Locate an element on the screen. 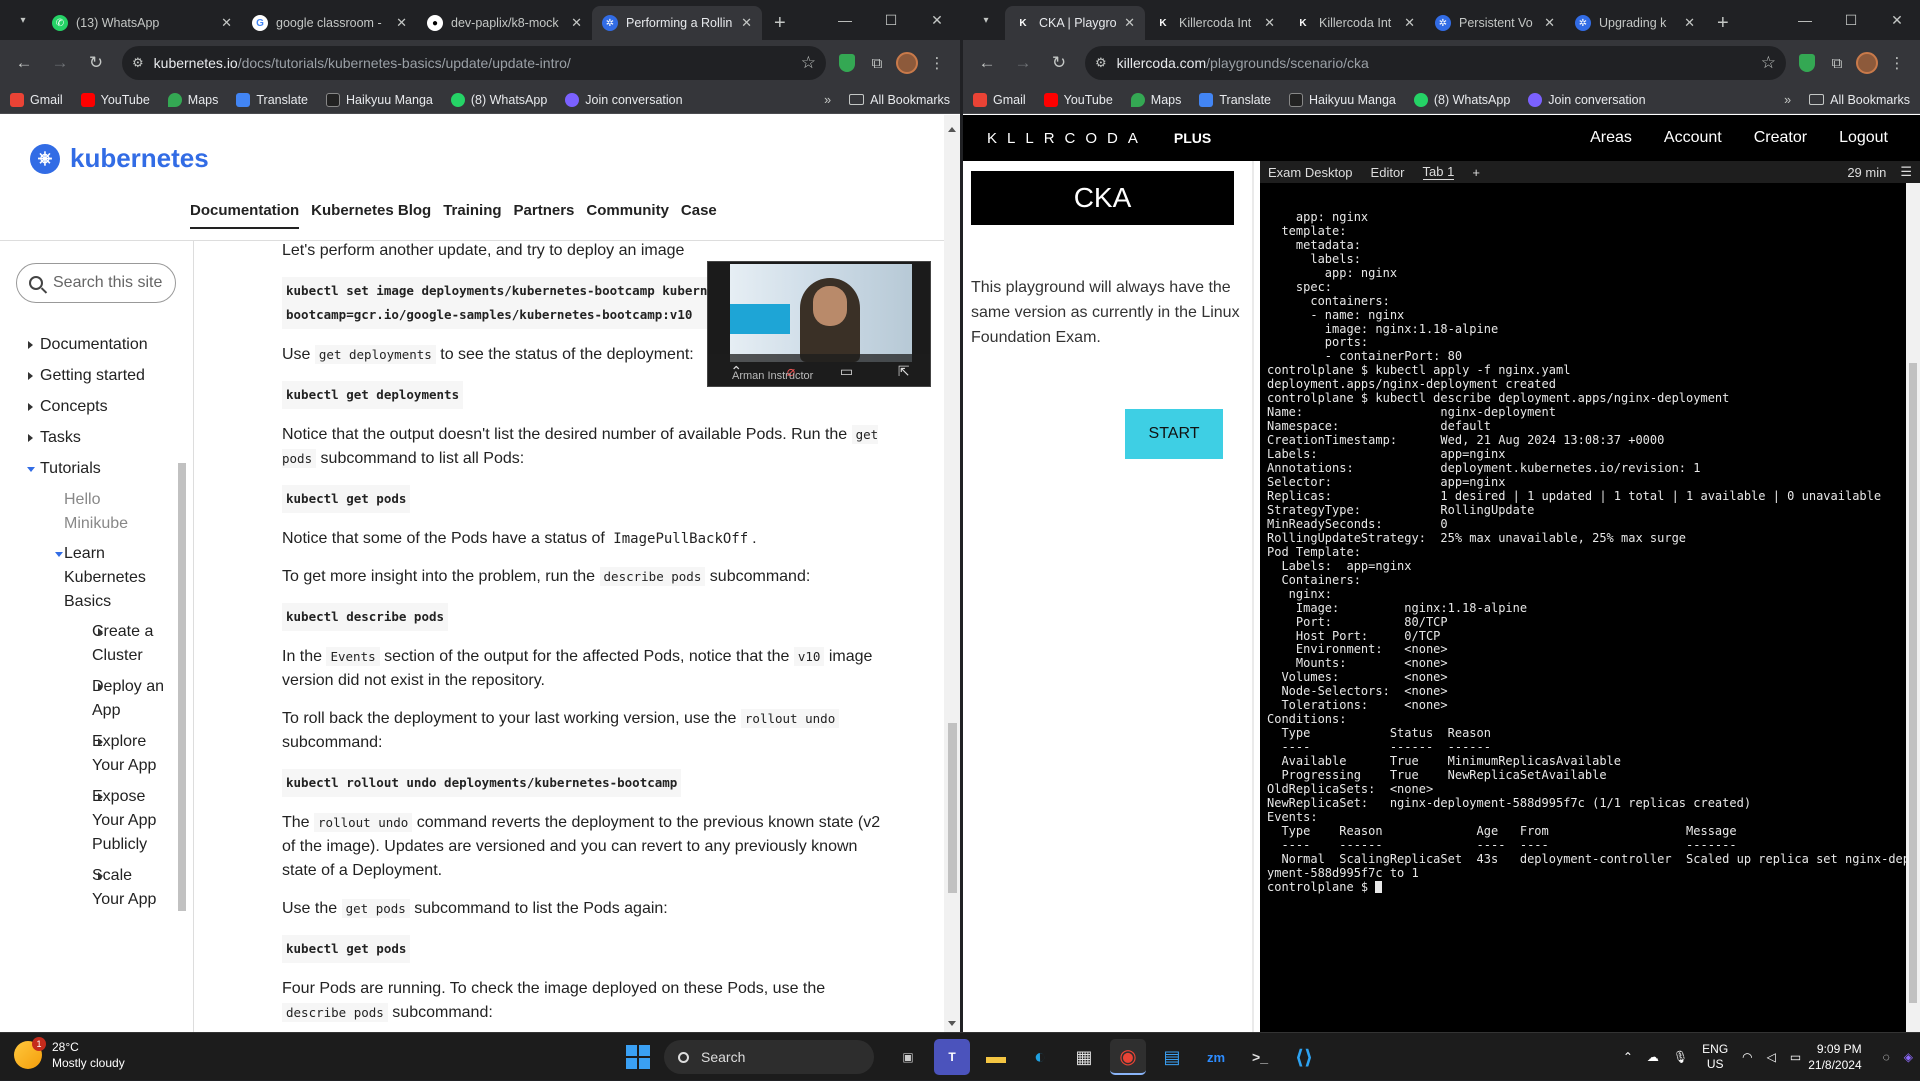 The width and height of the screenshot is (1920, 1081). search-input: Search this site is located at coordinates (96, 283).